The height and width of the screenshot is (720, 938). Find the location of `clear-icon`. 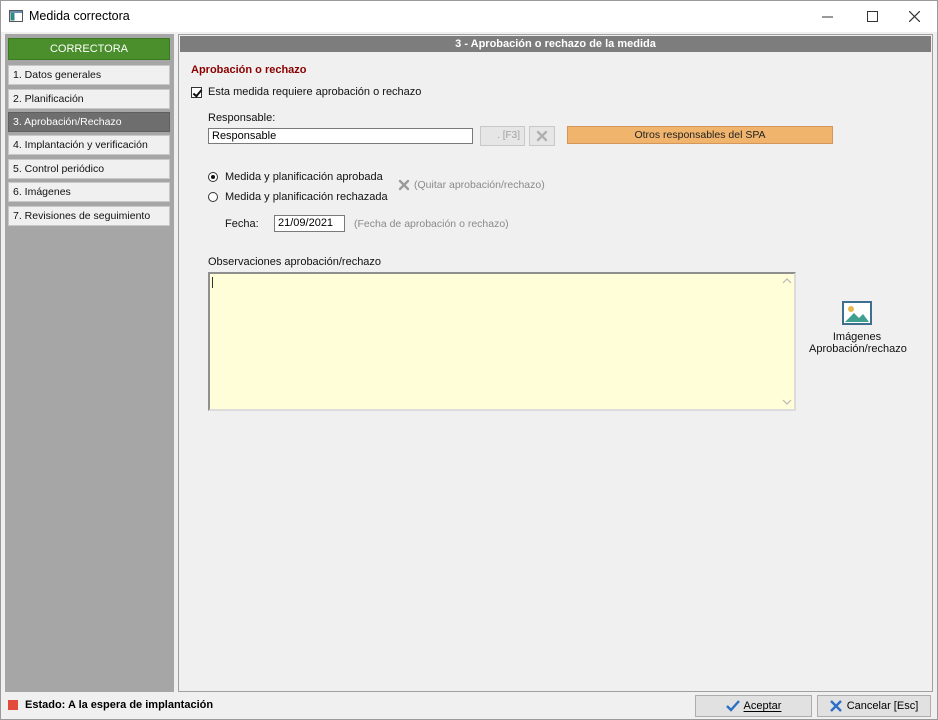

clear-icon is located at coordinates (542, 136).